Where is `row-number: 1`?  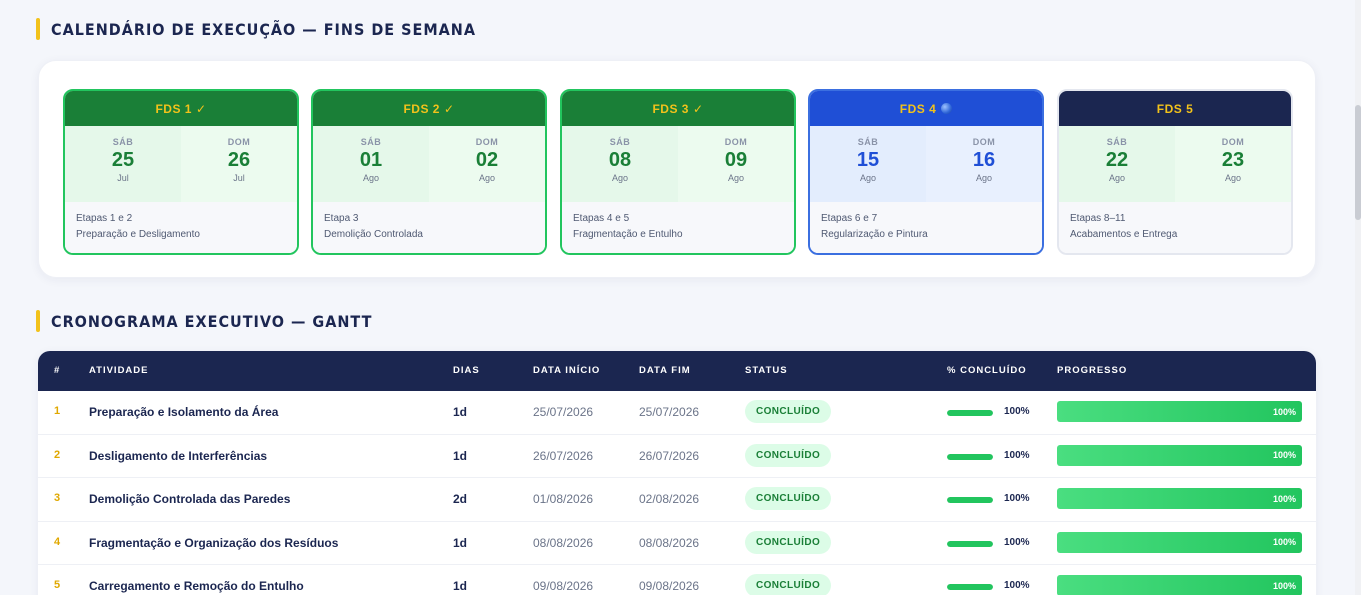 row-number: 1 is located at coordinates (57, 411).